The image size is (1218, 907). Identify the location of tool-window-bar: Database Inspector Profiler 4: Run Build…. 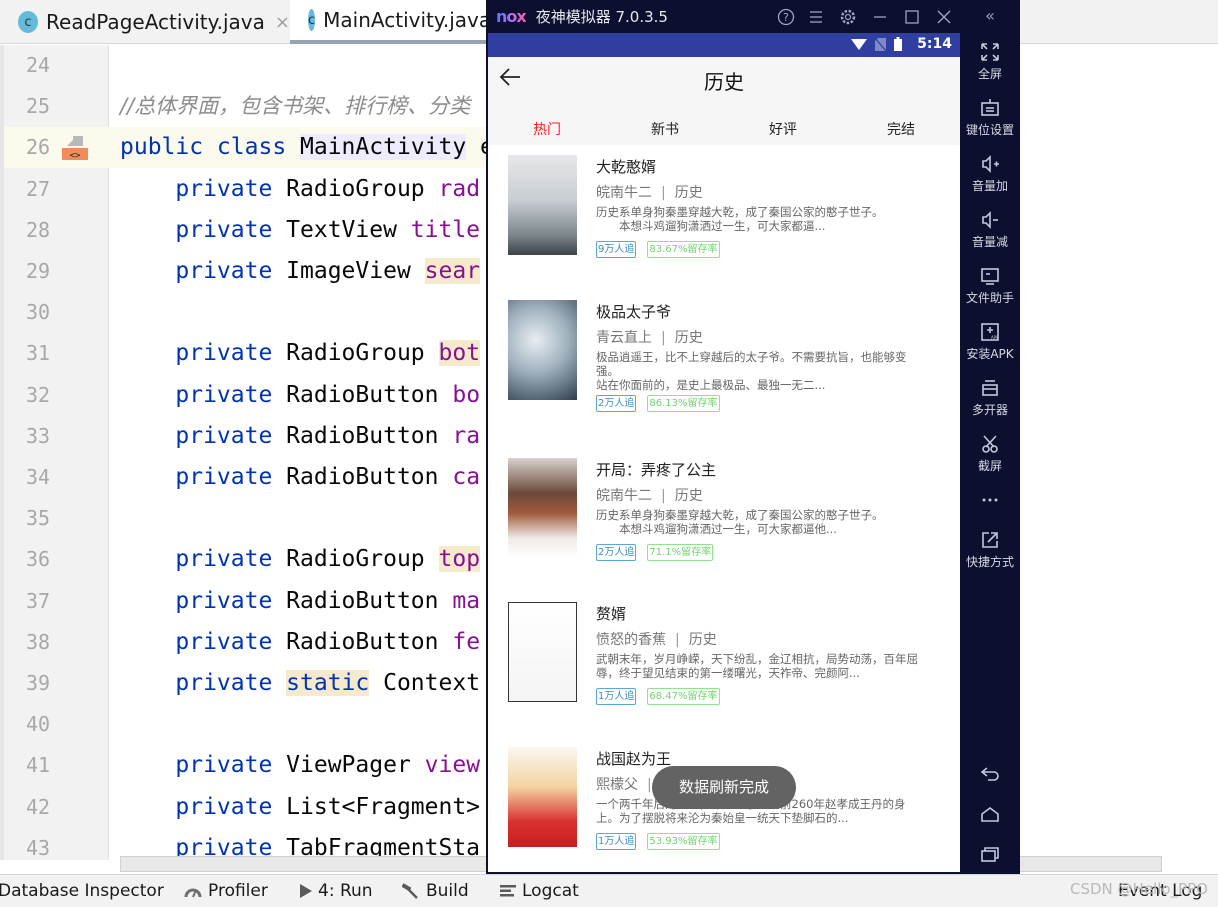
(609, 890).